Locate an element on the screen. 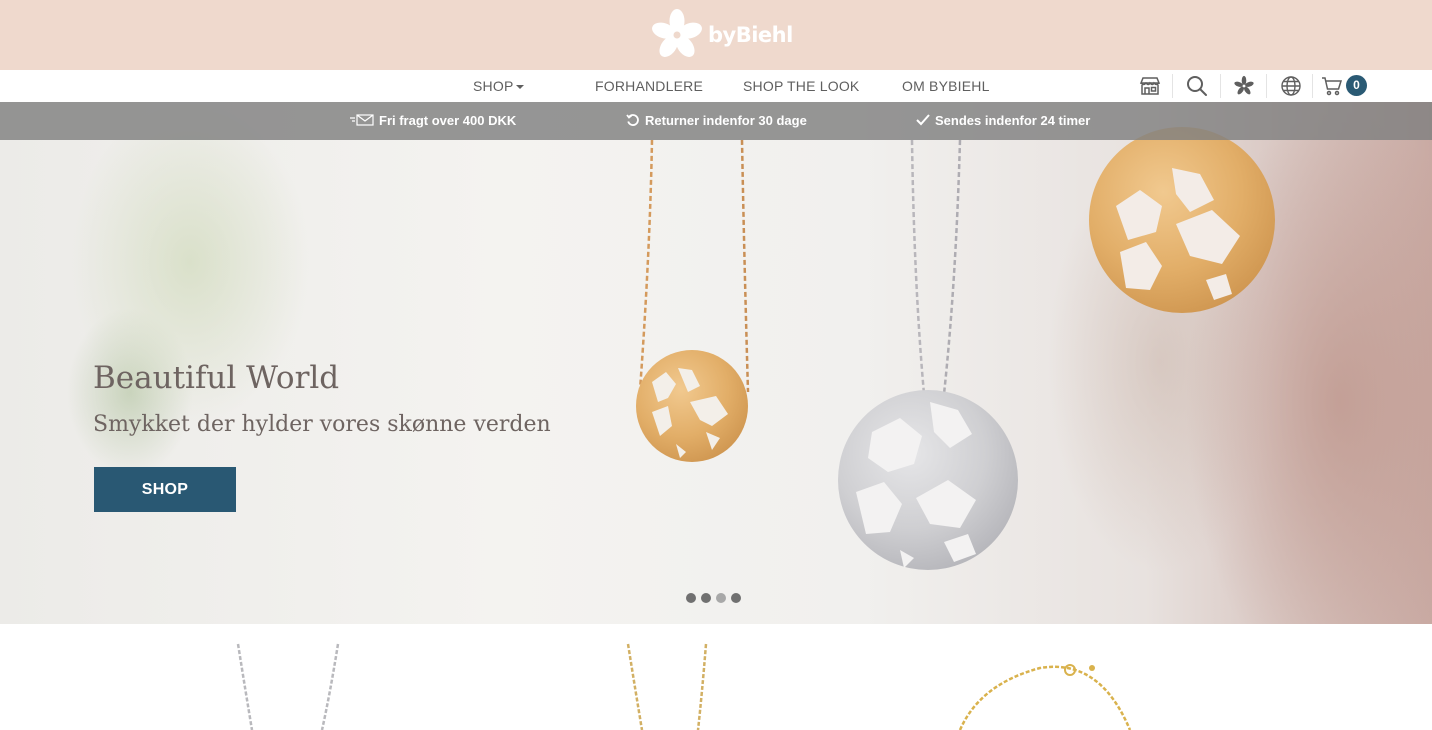 Image resolution: width=1432 pixels, height=730 pixels. logo: byBiehl is located at coordinates (720, 35).